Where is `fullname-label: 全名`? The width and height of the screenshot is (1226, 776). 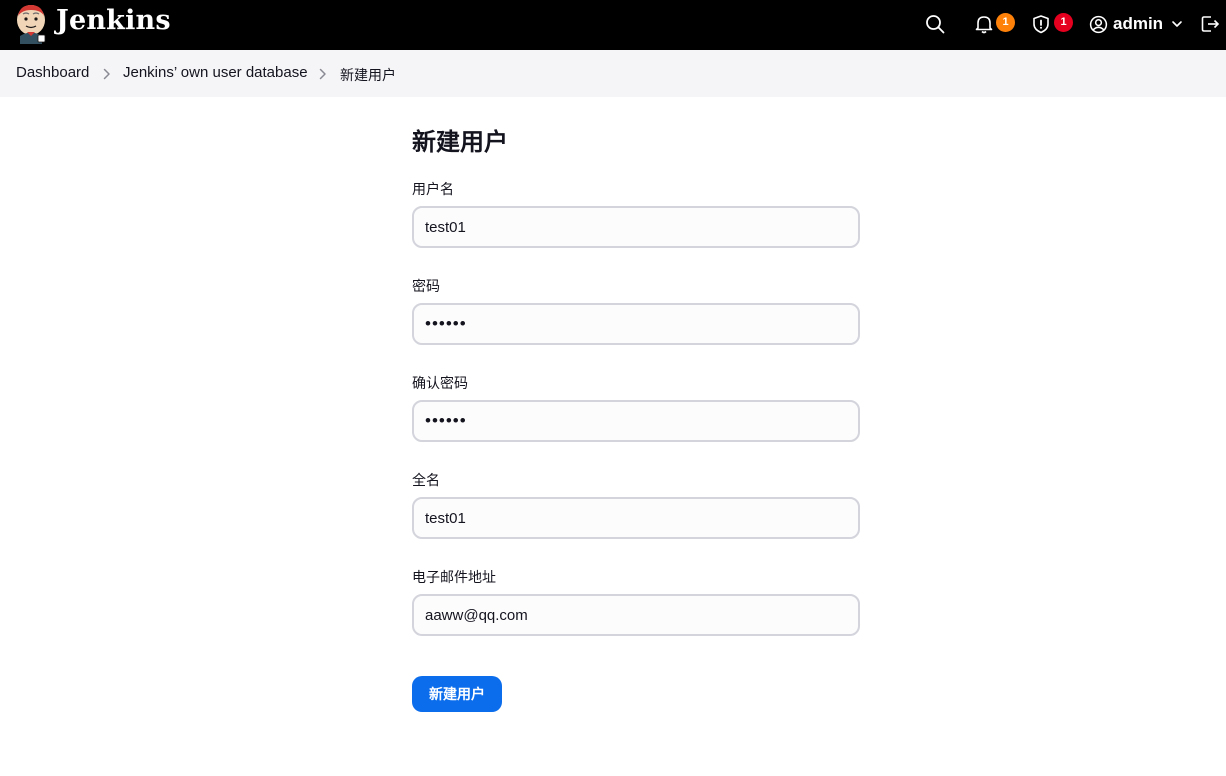 fullname-label: 全名 is located at coordinates (426, 480).